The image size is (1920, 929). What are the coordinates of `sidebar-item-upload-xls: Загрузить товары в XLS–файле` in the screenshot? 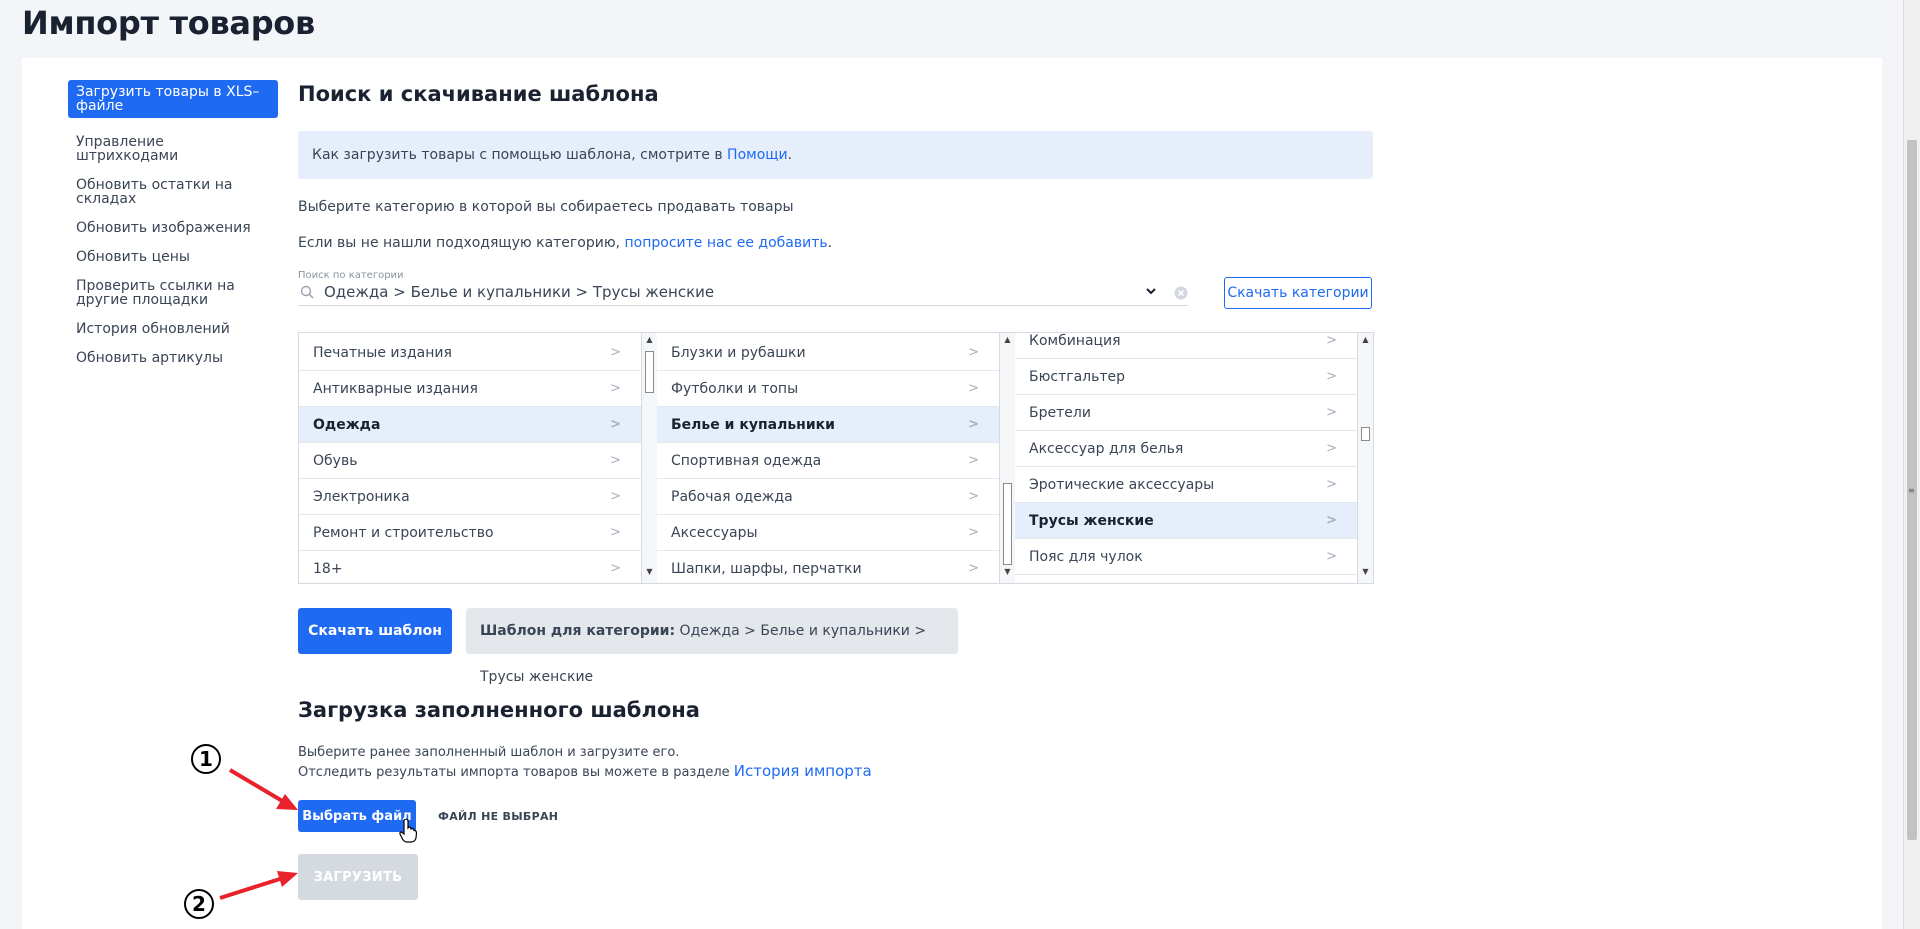 It's located at (173, 99).